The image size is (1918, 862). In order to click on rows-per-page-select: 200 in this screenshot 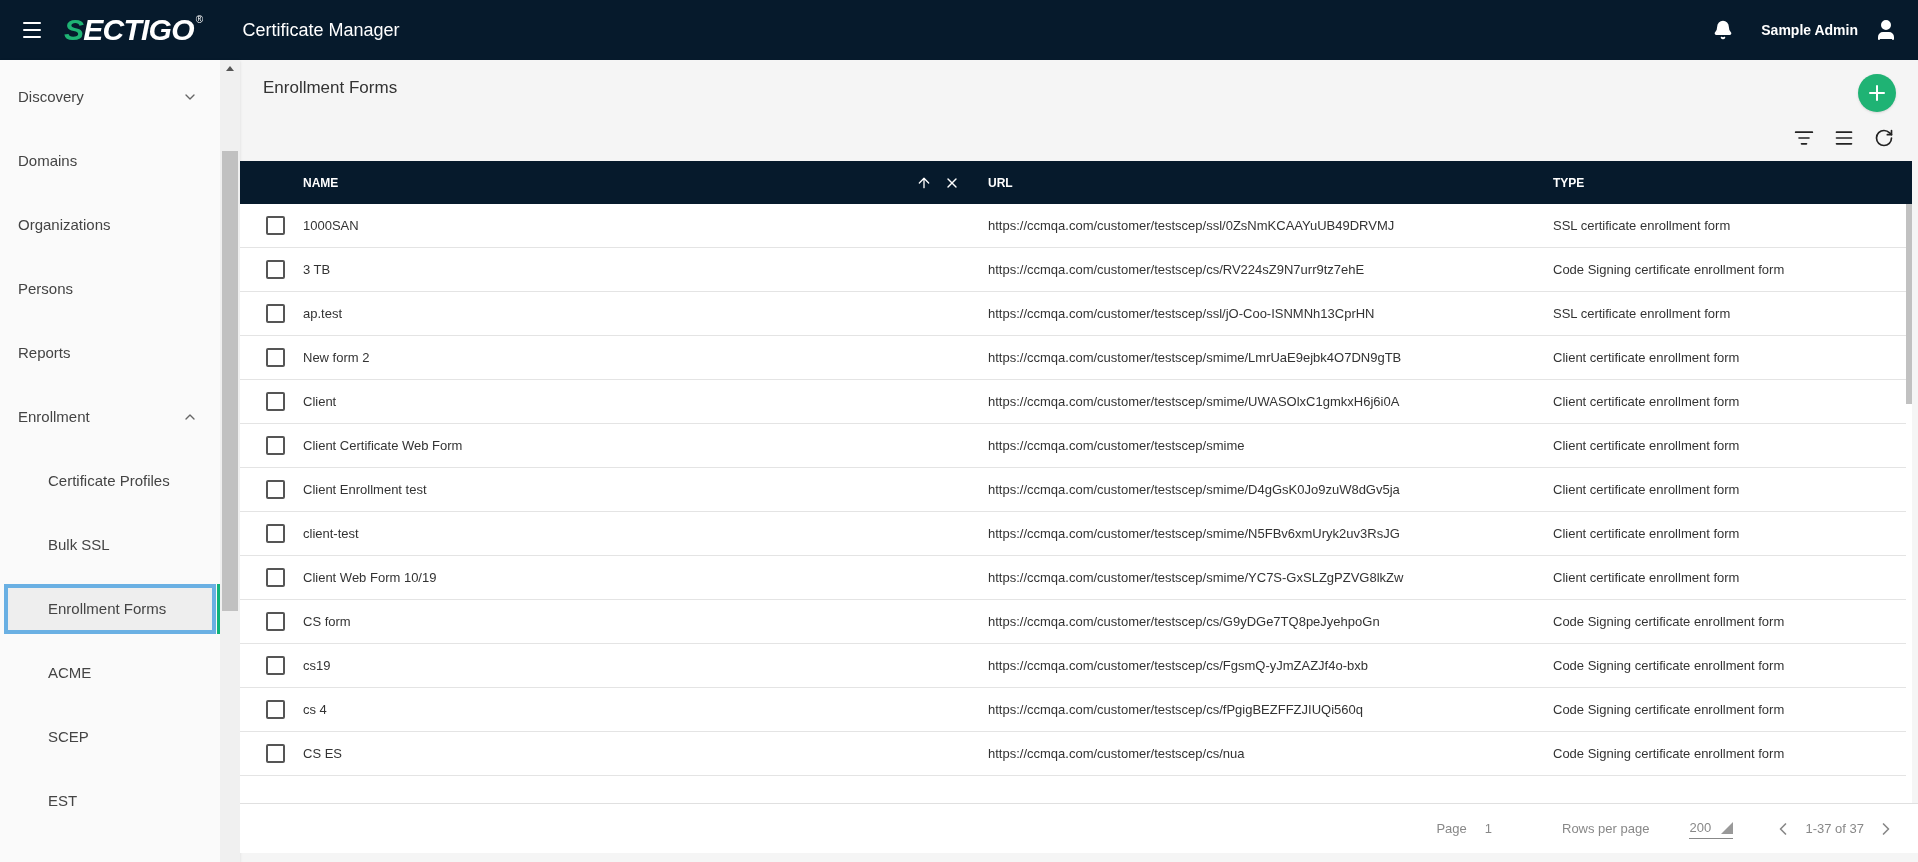, I will do `click(1711, 828)`.